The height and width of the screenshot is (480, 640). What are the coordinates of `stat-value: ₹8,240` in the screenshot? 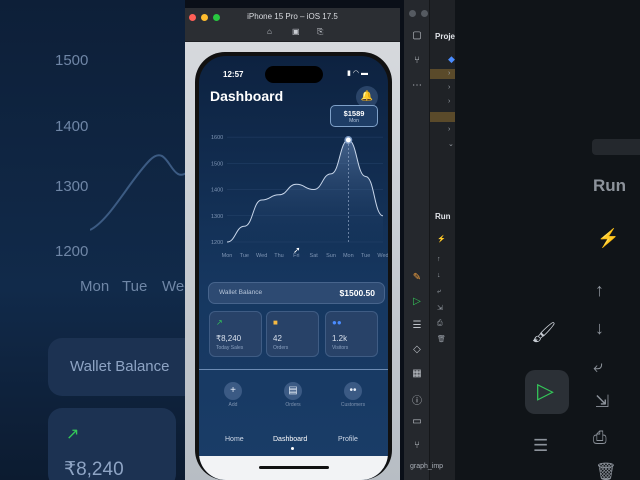 It's located at (229, 338).